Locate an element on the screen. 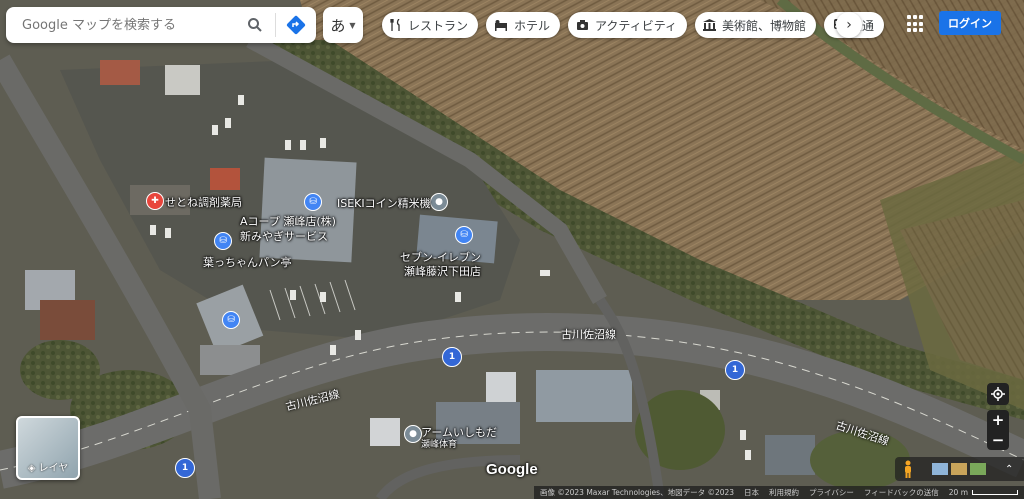 The height and width of the screenshot is (499, 1024). feedback-link: フィードバックの送信 is located at coordinates (901, 492).